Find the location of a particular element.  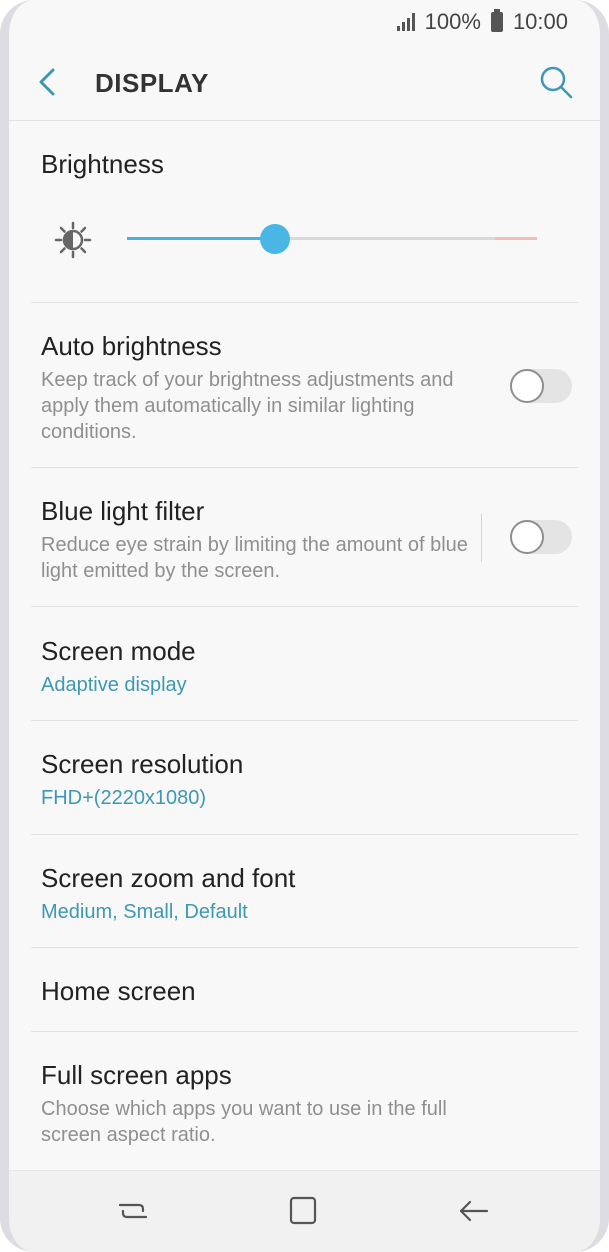

screen-resolution-value: FHD+(2220x1080) is located at coordinates (124, 798).